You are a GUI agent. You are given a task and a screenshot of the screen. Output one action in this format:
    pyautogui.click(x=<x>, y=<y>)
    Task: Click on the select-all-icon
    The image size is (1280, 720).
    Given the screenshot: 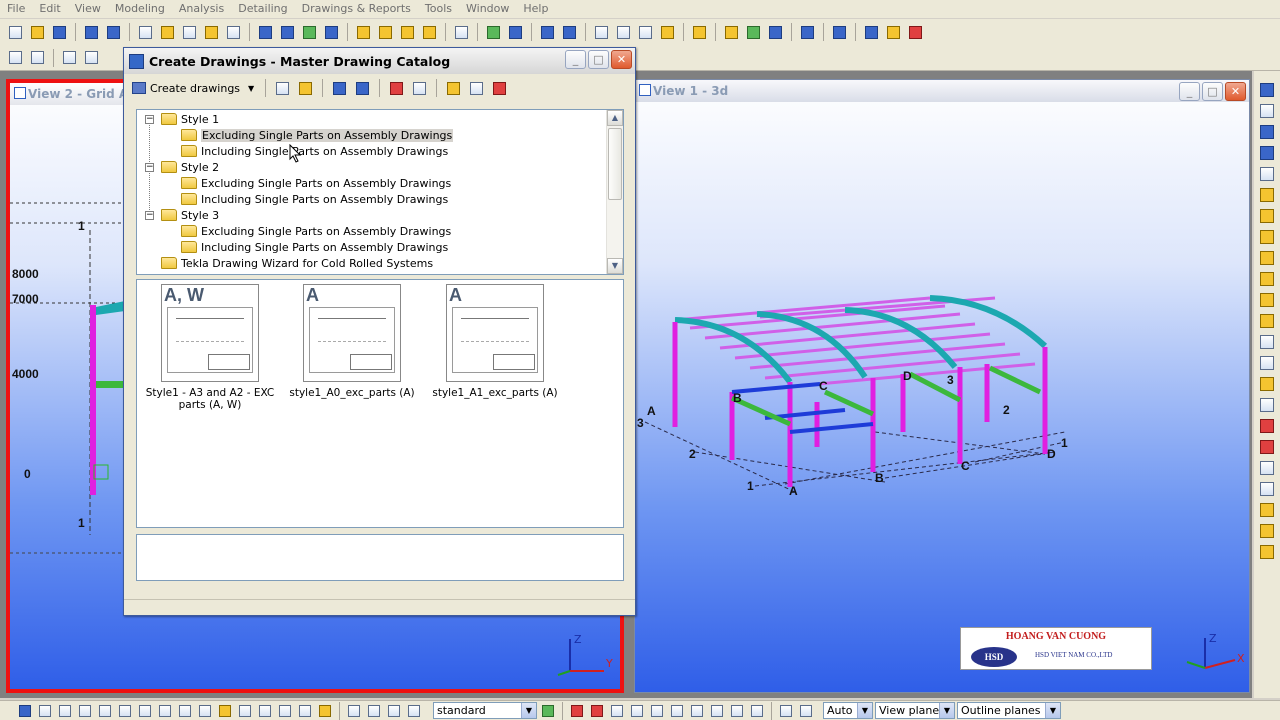 What is the action you would take?
    pyautogui.click(x=15, y=58)
    